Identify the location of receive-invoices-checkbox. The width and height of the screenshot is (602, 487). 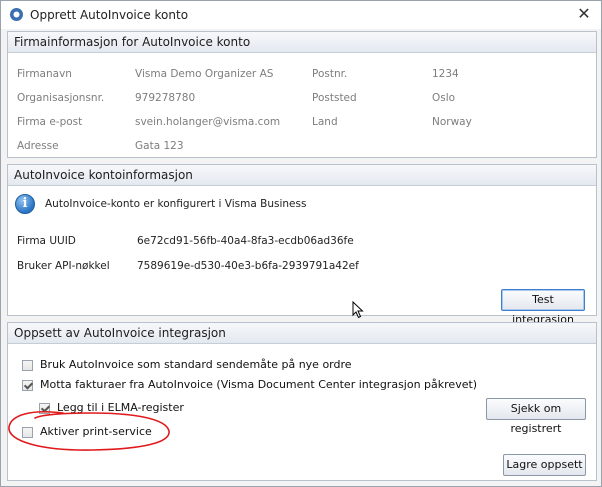
(27, 385).